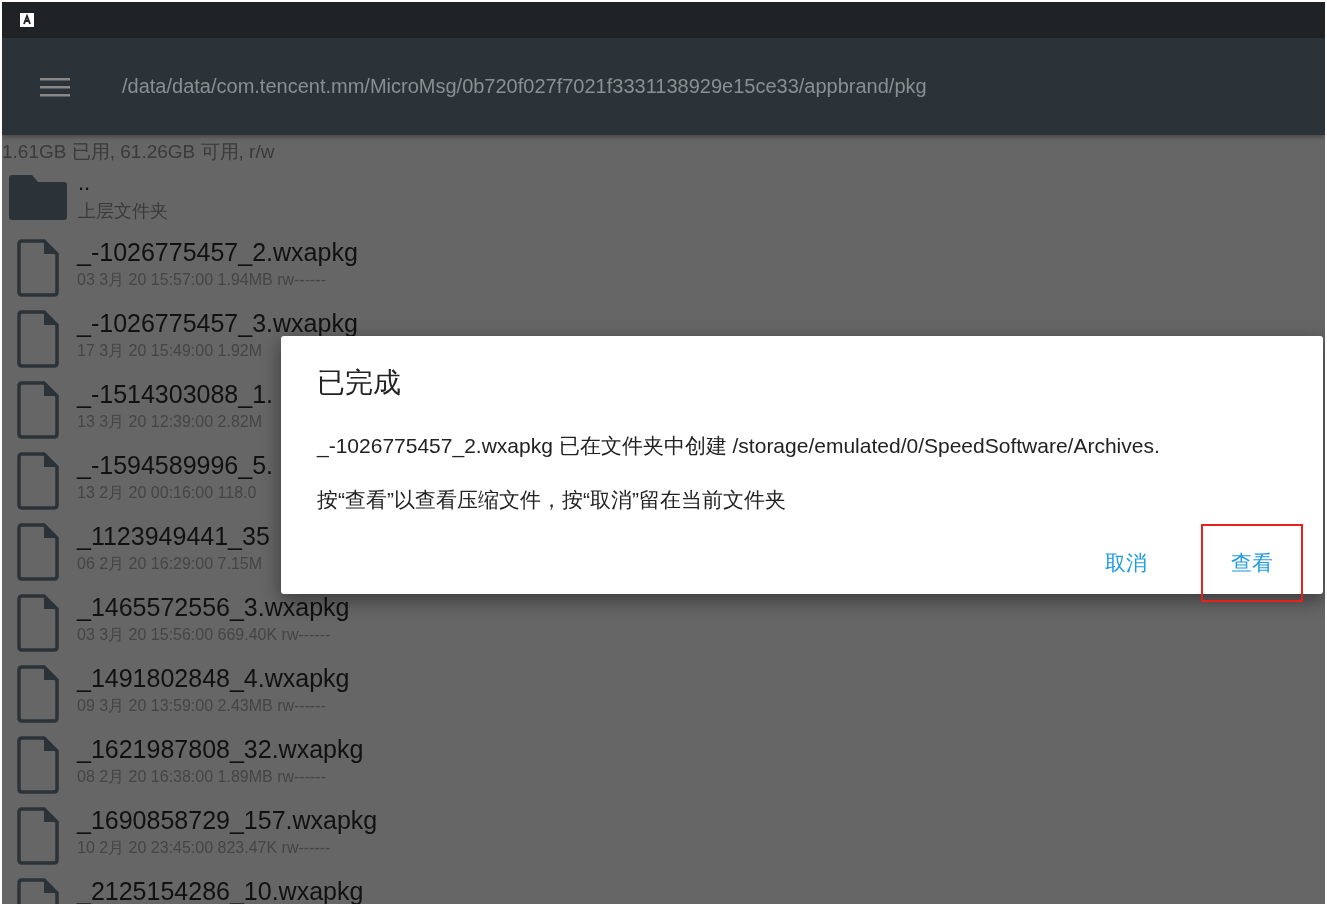  I want to click on folder-path: /data/data/com.tencent.mm/MicroMsg/0b720f027f7021f3331138929e15ce33/appbrand/pkg, so click(524, 86).